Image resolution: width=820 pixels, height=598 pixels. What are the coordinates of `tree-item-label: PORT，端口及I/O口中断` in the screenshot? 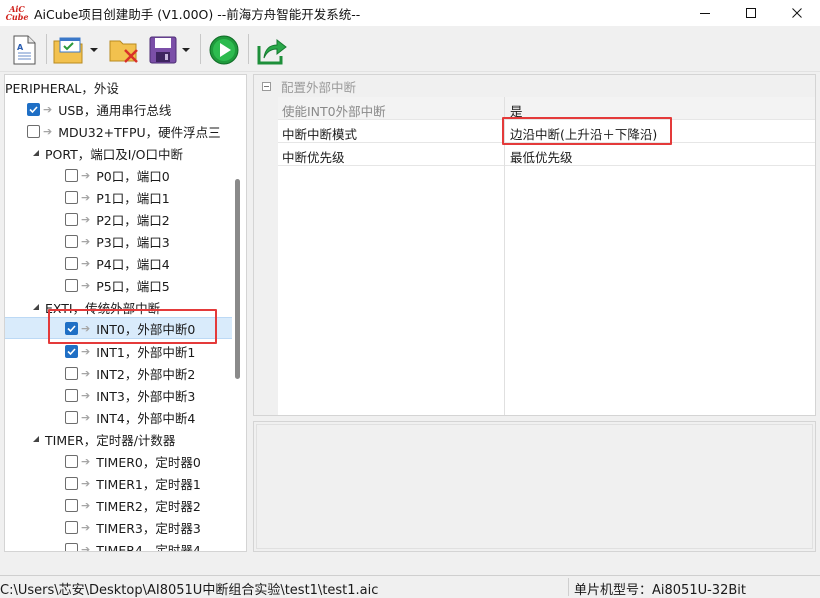 It's located at (114, 154).